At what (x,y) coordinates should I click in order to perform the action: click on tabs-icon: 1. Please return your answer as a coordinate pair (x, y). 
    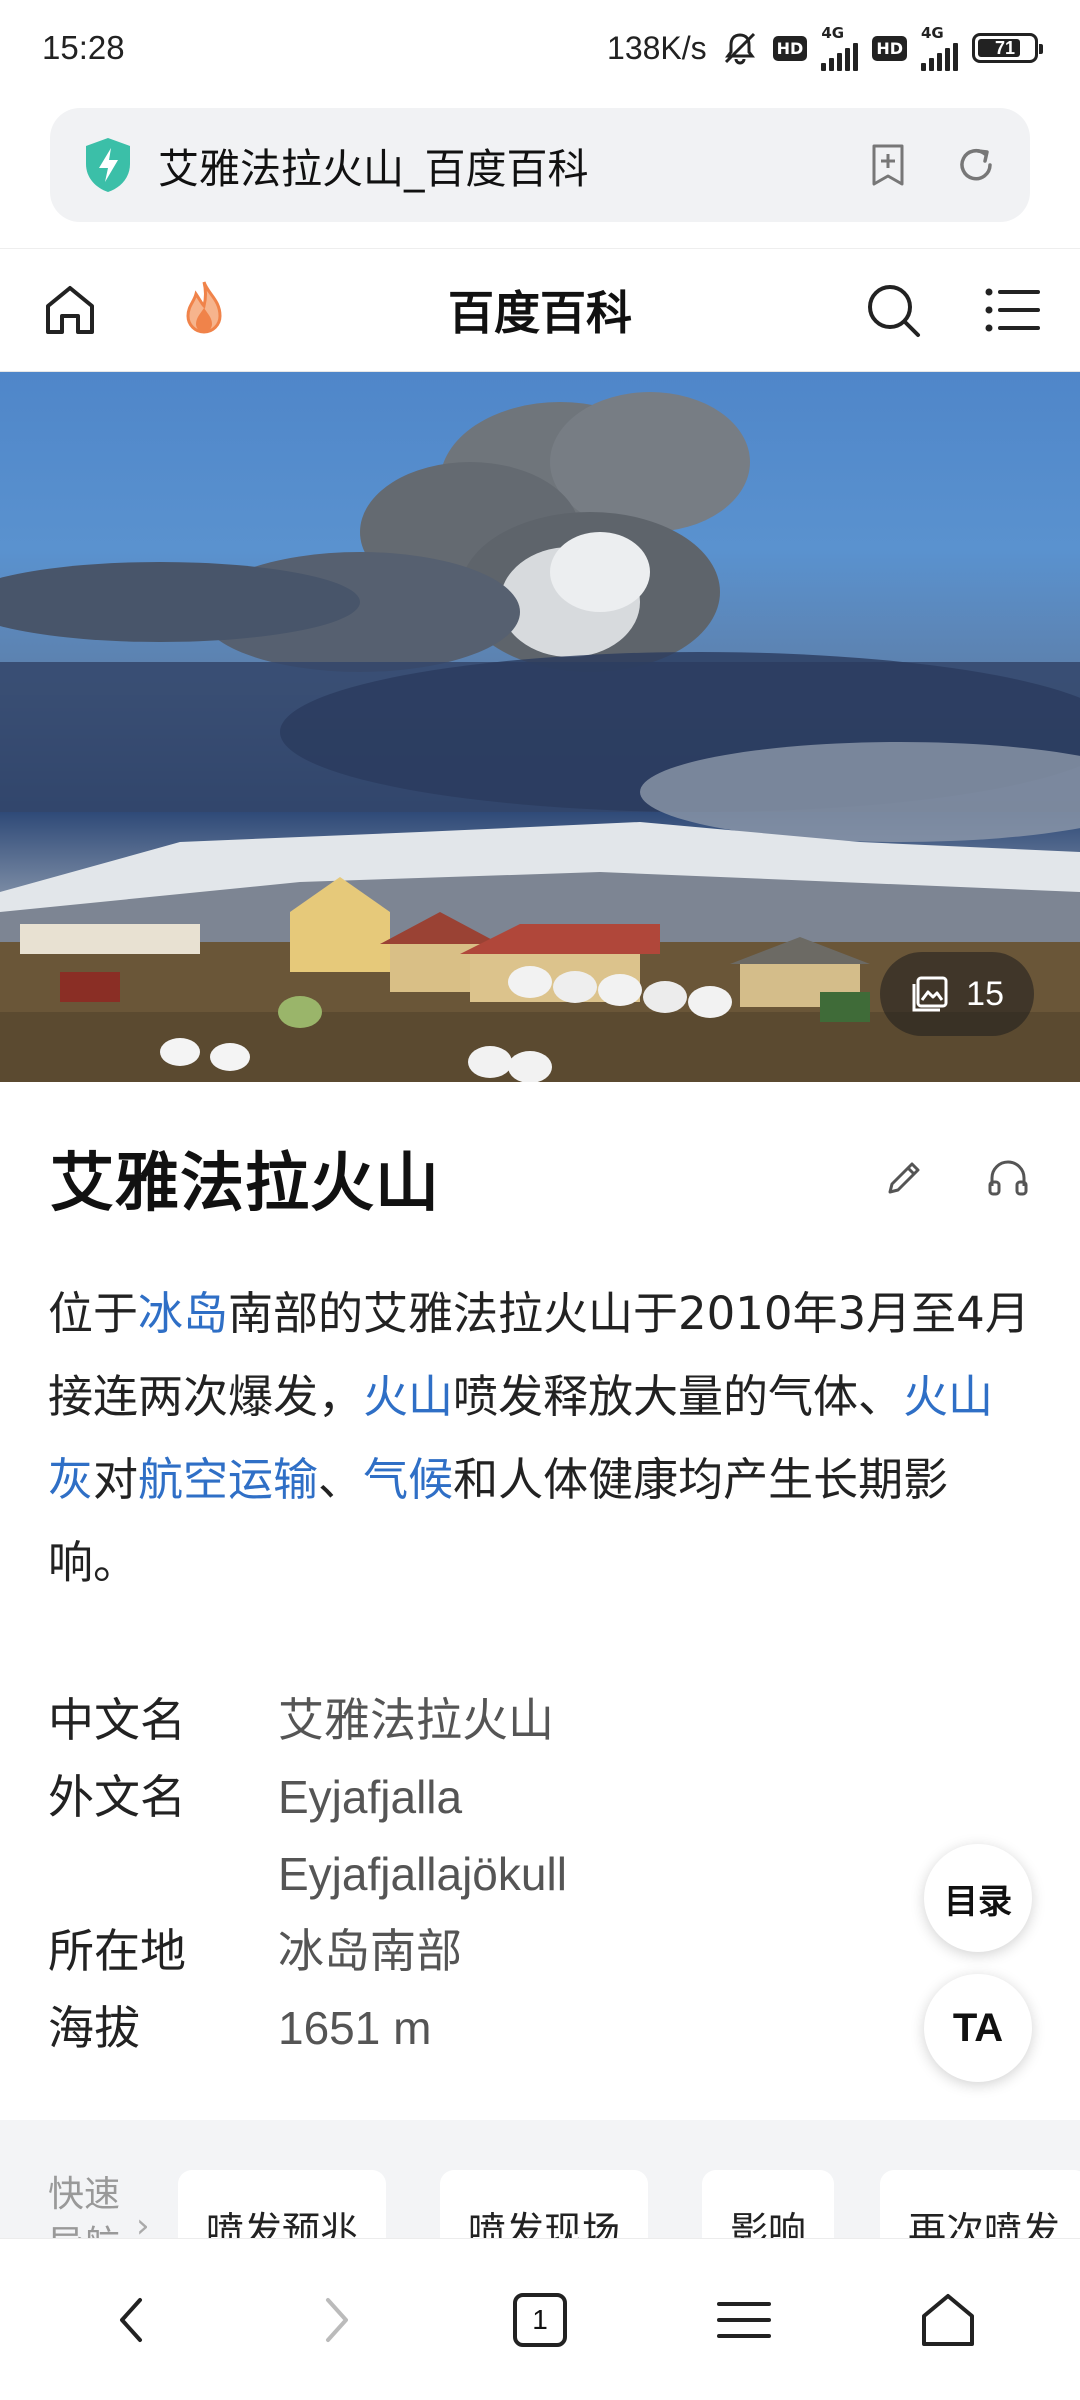
    Looking at the image, I should click on (540, 2319).